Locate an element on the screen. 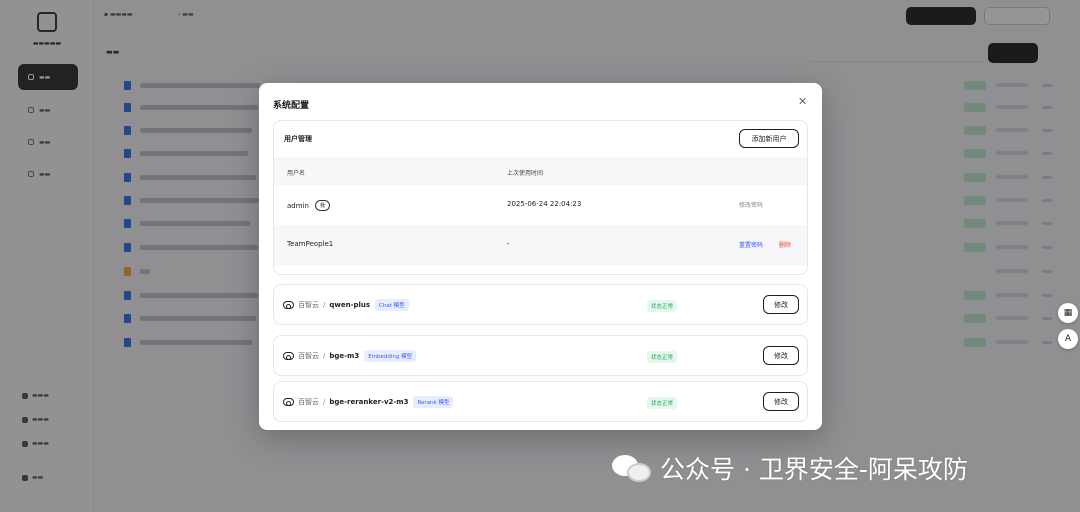 Image resolution: width=1080 pixels, height=512 pixels. translate-icon: A is located at coordinates (1068, 339).